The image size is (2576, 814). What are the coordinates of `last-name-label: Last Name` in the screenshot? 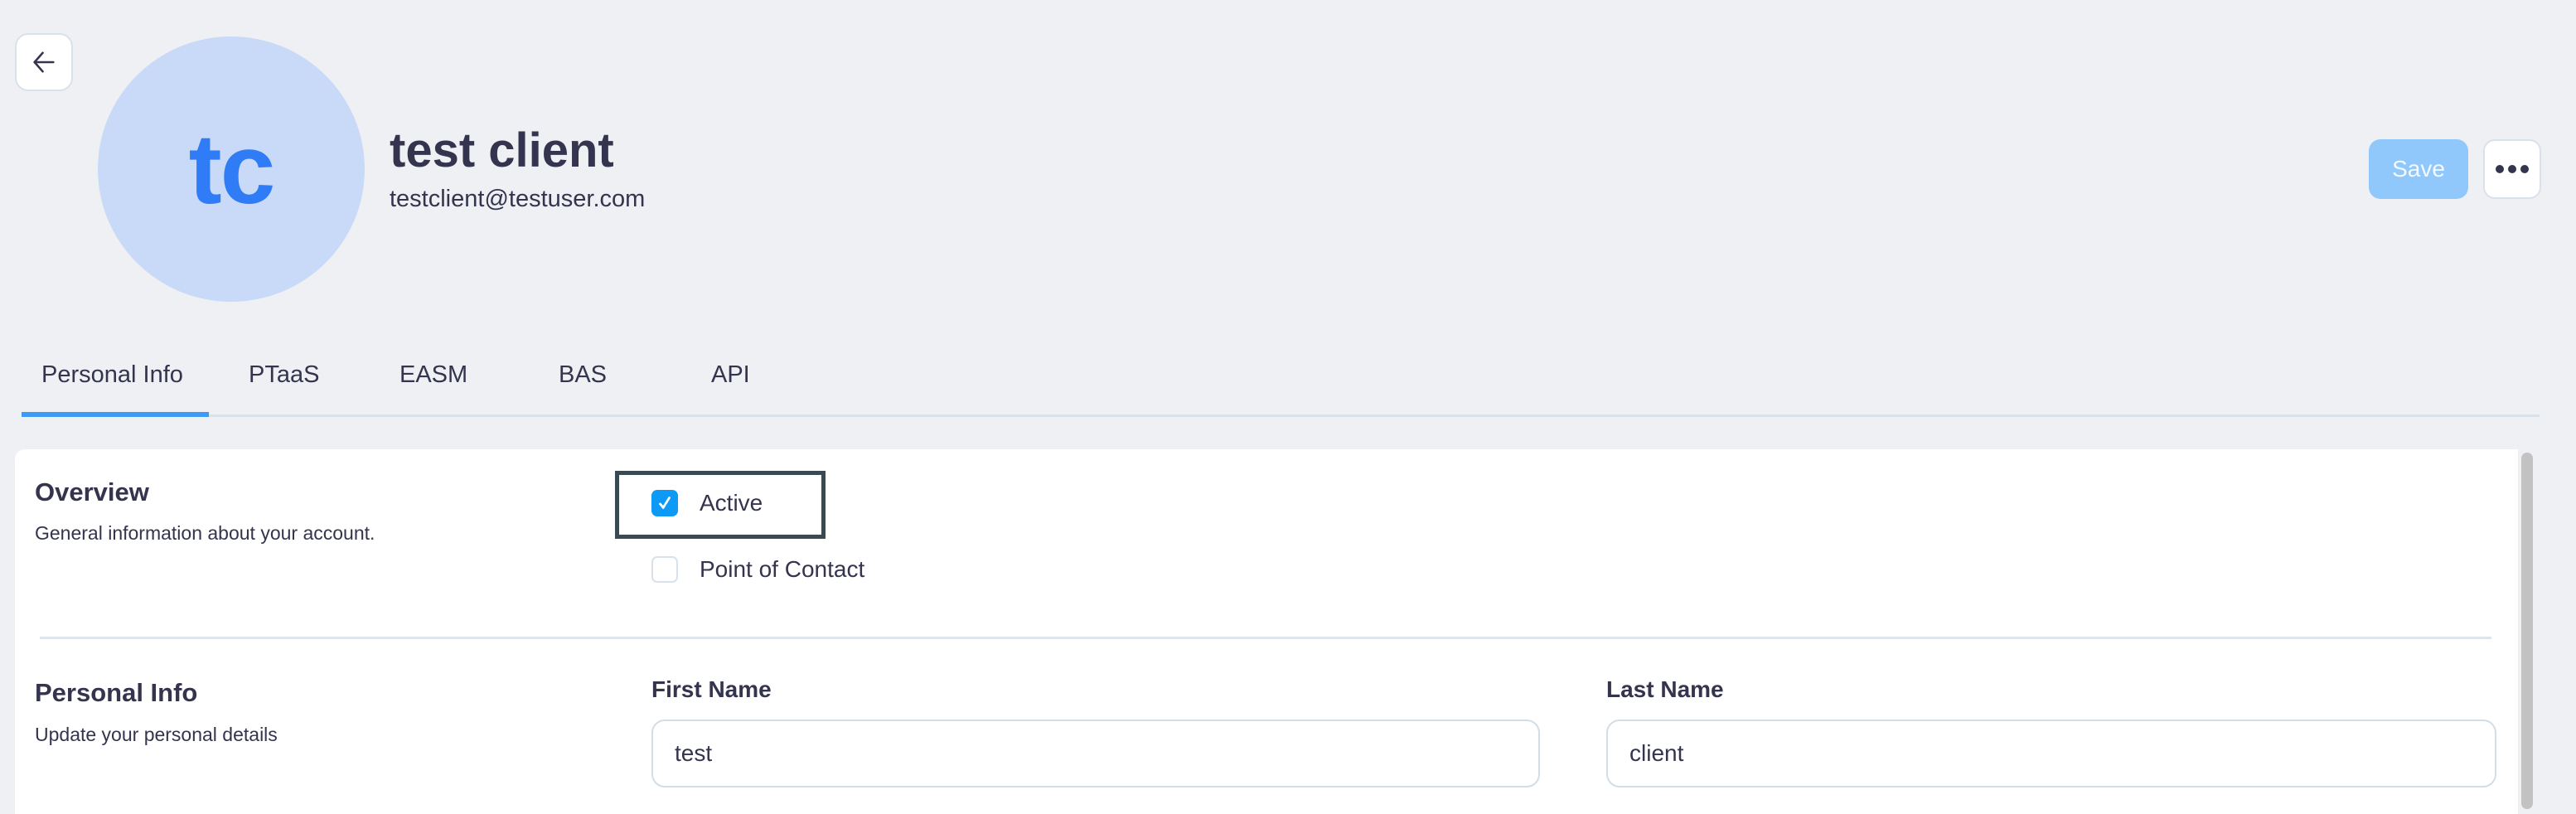 It's located at (1665, 689).